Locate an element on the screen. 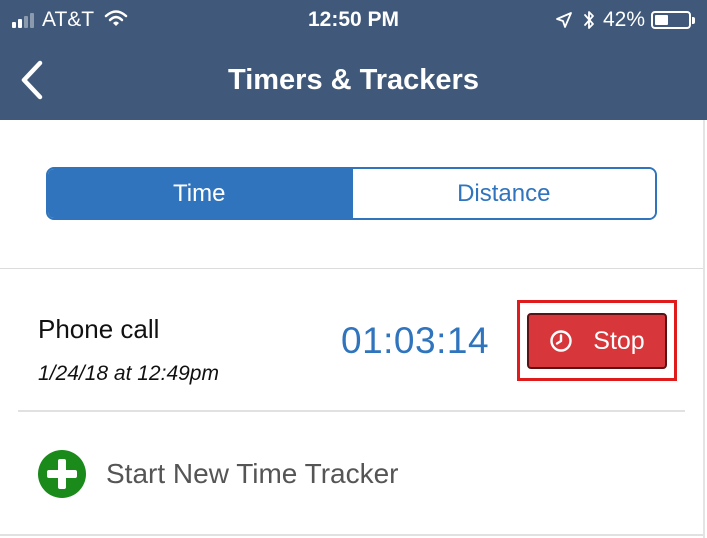  tracker-date: 1/24/18 at 12:49pm is located at coordinates (128, 373).